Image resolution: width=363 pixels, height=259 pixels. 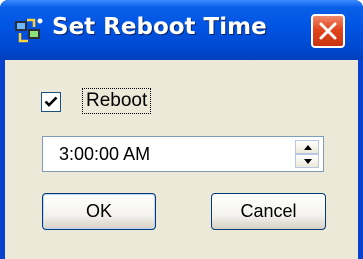 I want to click on reboot-time-field: 3:00:00 AM, so click(x=183, y=154).